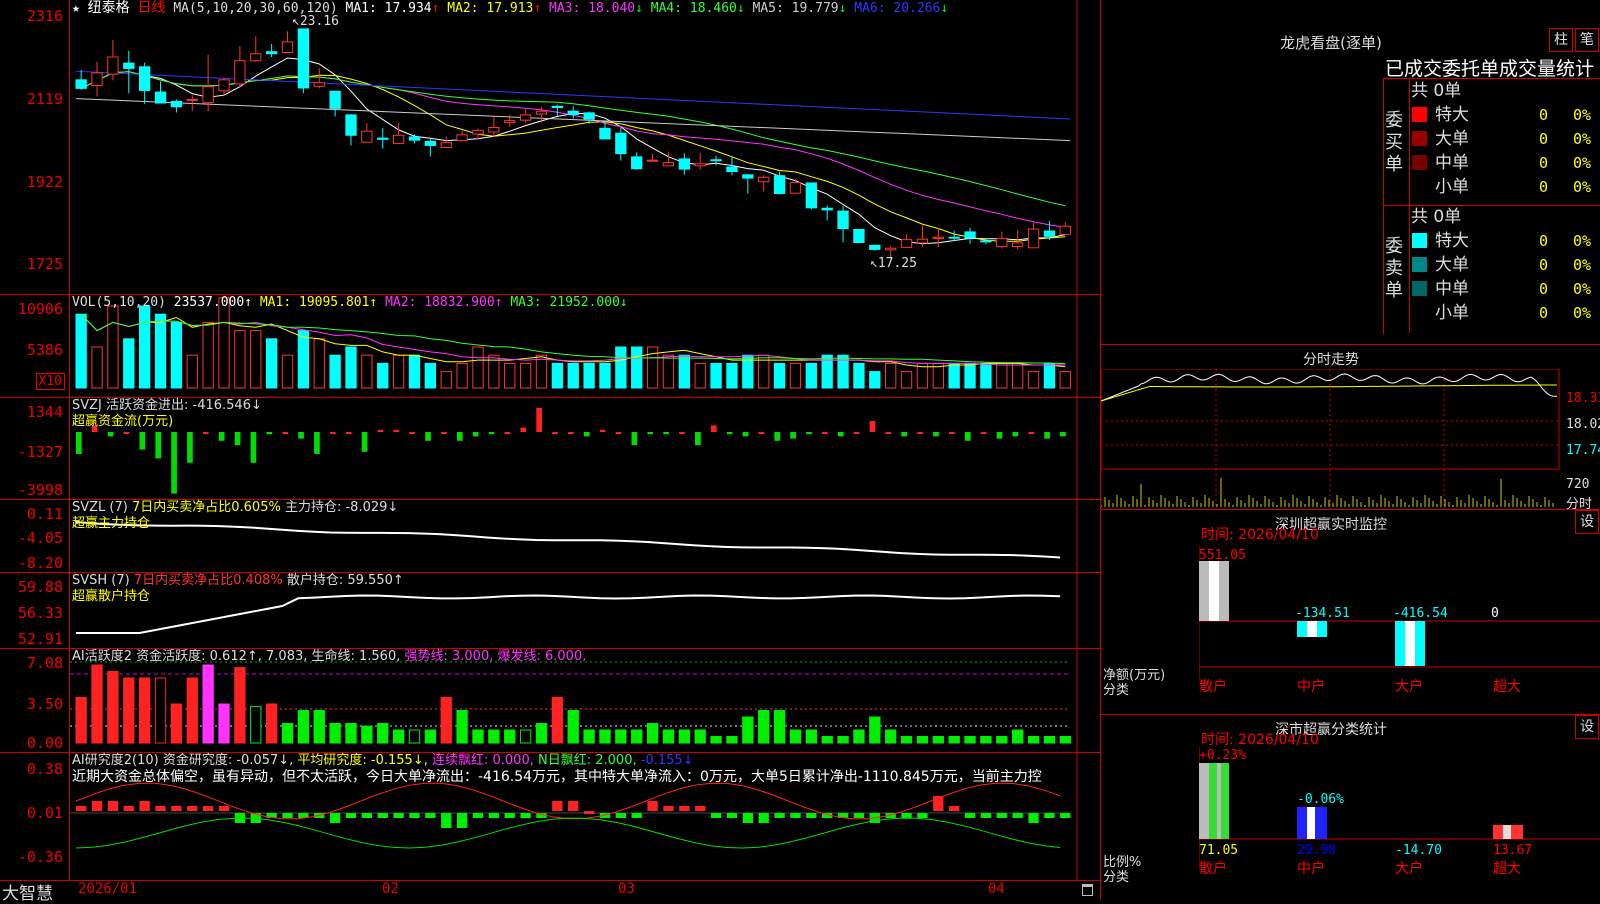 The width and height of the screenshot is (1600, 904). What do you see at coordinates (1087, 890) in the screenshot?
I see `lock-icon` at bounding box center [1087, 890].